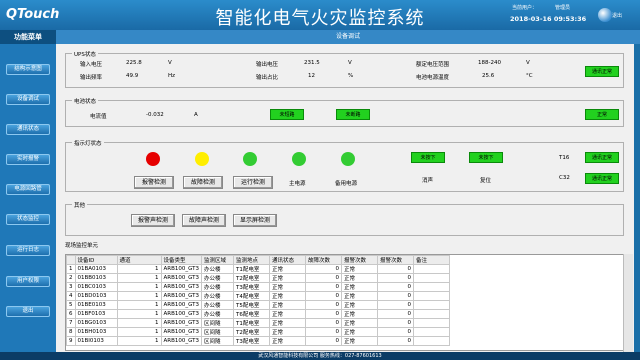 The height and width of the screenshot is (360, 640). I want to click on table-row: 8 01BH0103 1 ARB100_GT3 区间隧 T2配电室 正常 0 正常 0, so click(258, 332).